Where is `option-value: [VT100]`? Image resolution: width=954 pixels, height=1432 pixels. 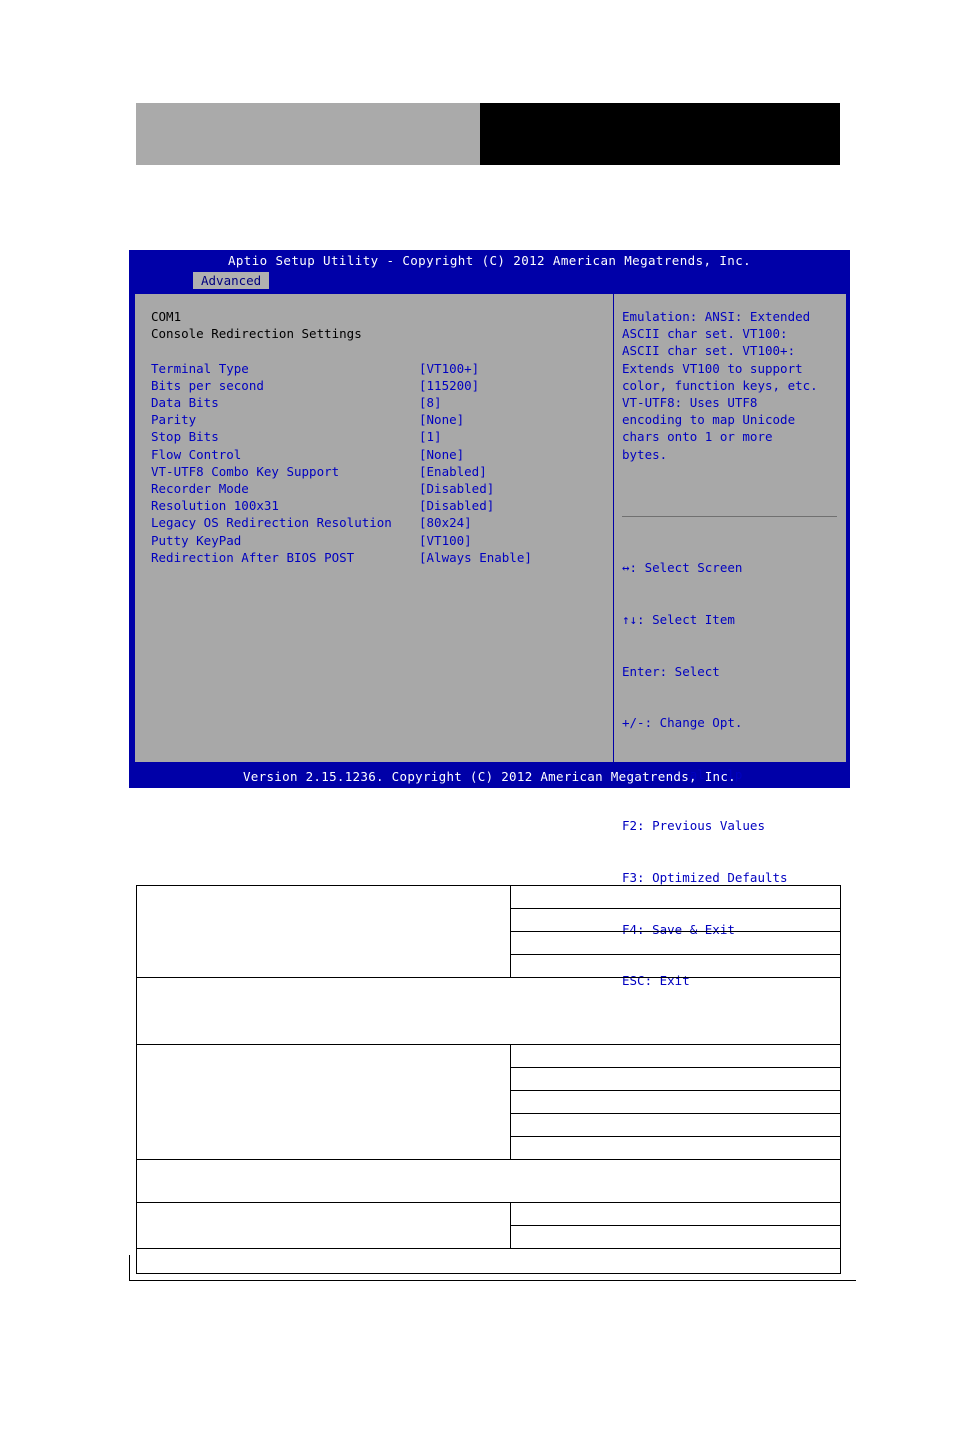 option-value: [VT100] is located at coordinates (445, 540).